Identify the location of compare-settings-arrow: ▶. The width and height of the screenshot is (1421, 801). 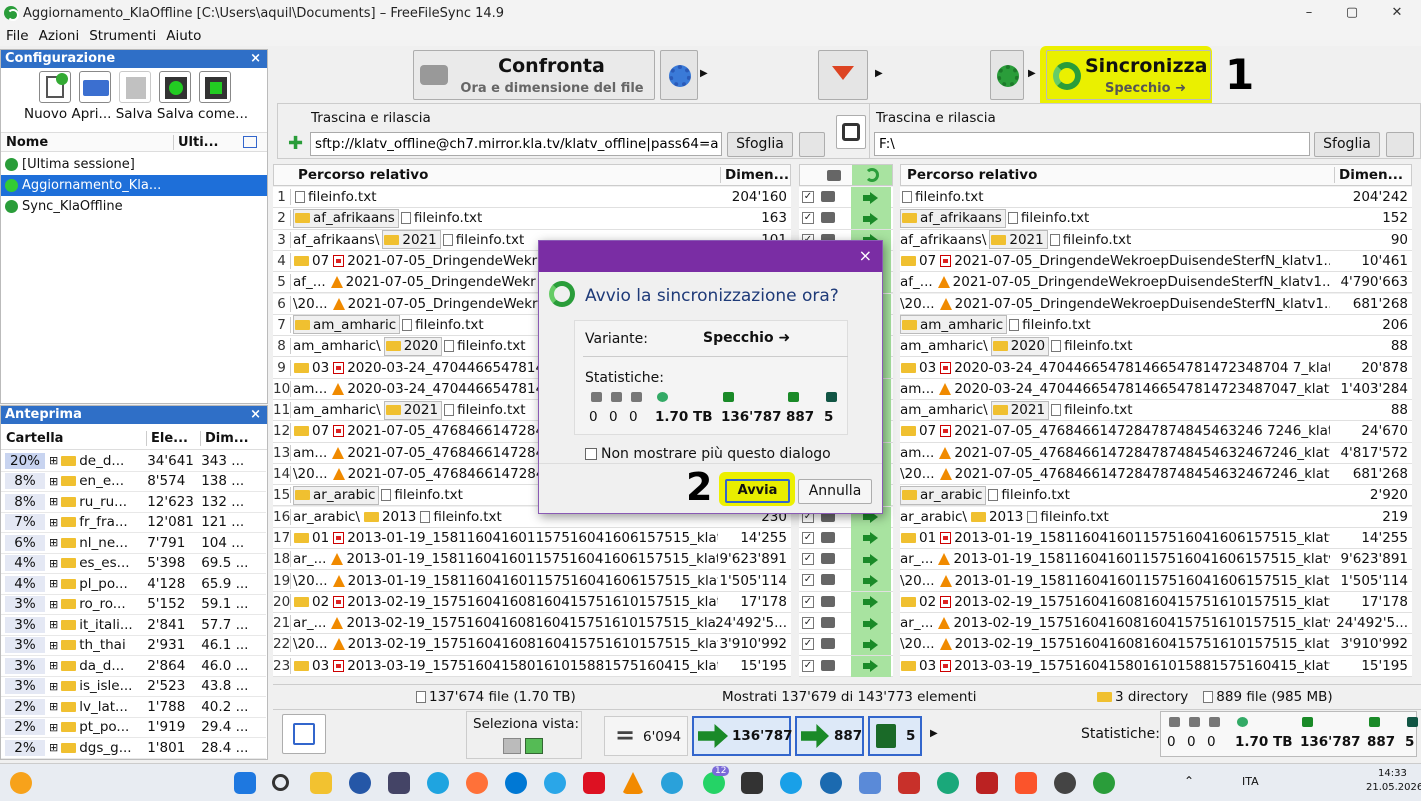
(704, 73).